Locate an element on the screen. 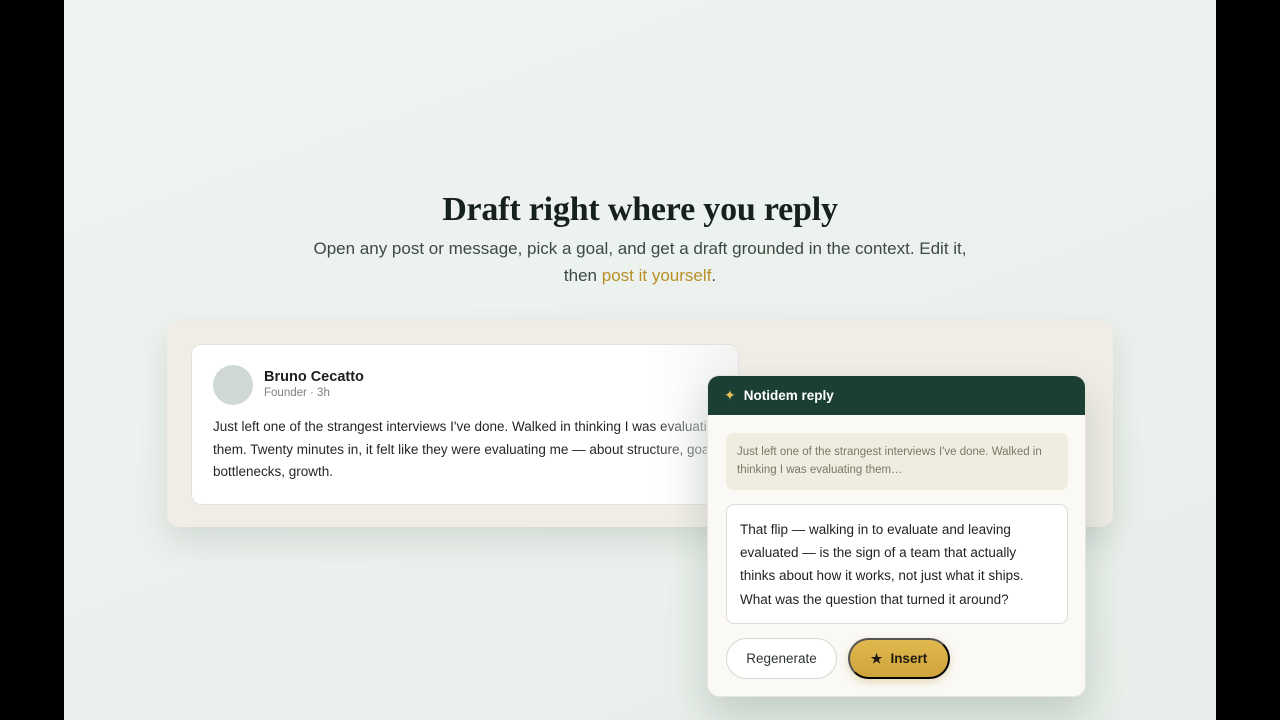 Image resolution: width=1280 pixels, height=720 pixels. hero-subtitle-end: . is located at coordinates (714, 275).